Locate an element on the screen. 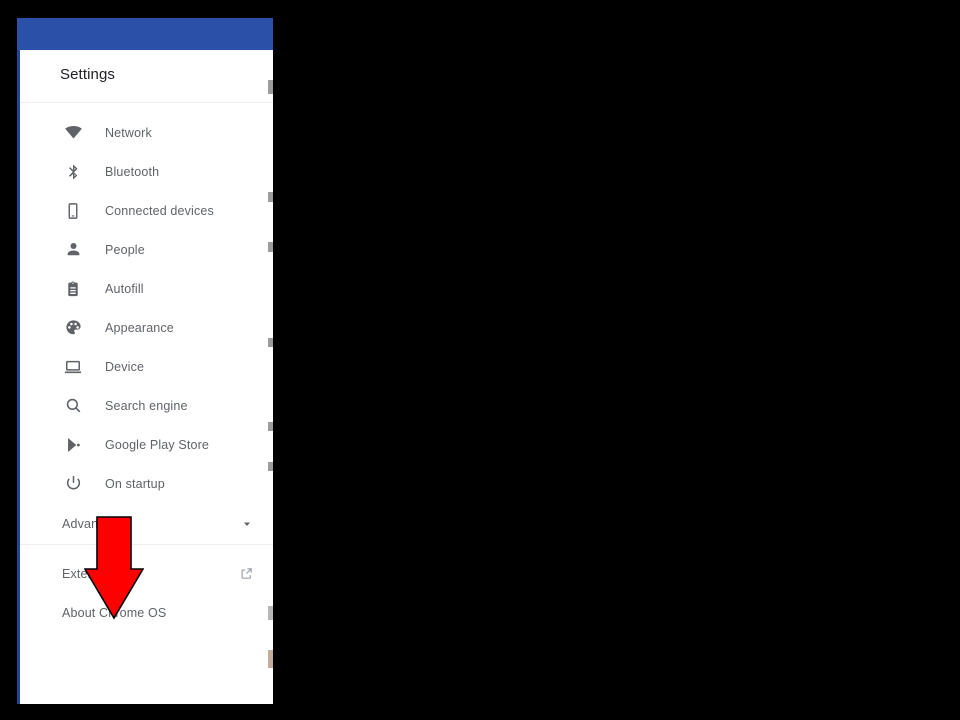 The height and width of the screenshot is (720, 960). sidebar-item-label: Connected devices is located at coordinates (159, 210).